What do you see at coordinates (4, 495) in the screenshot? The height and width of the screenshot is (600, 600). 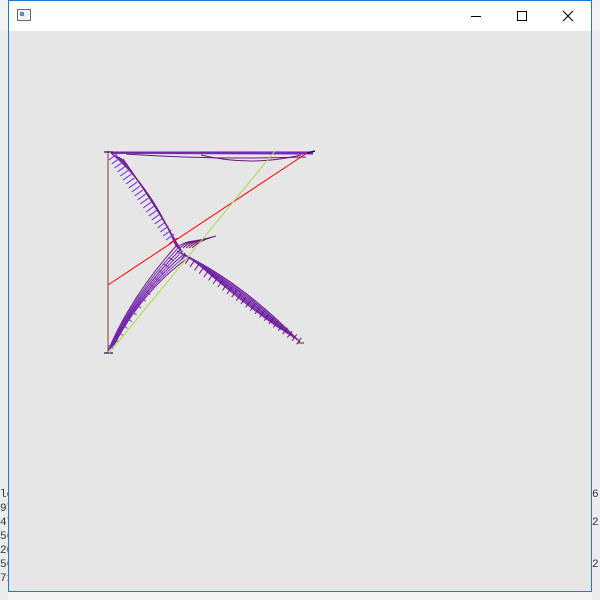 I see `bg-left-line: lc` at bounding box center [4, 495].